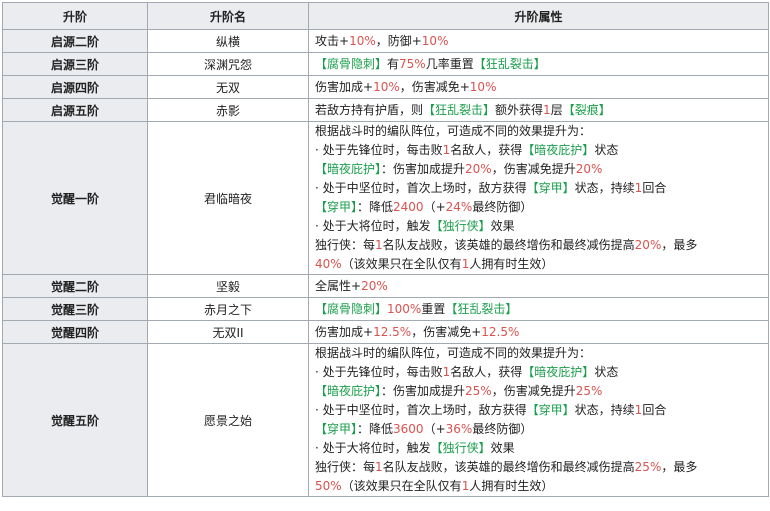 The image size is (770, 511). What do you see at coordinates (459, 429) in the screenshot?
I see `value-text: 36%` at bounding box center [459, 429].